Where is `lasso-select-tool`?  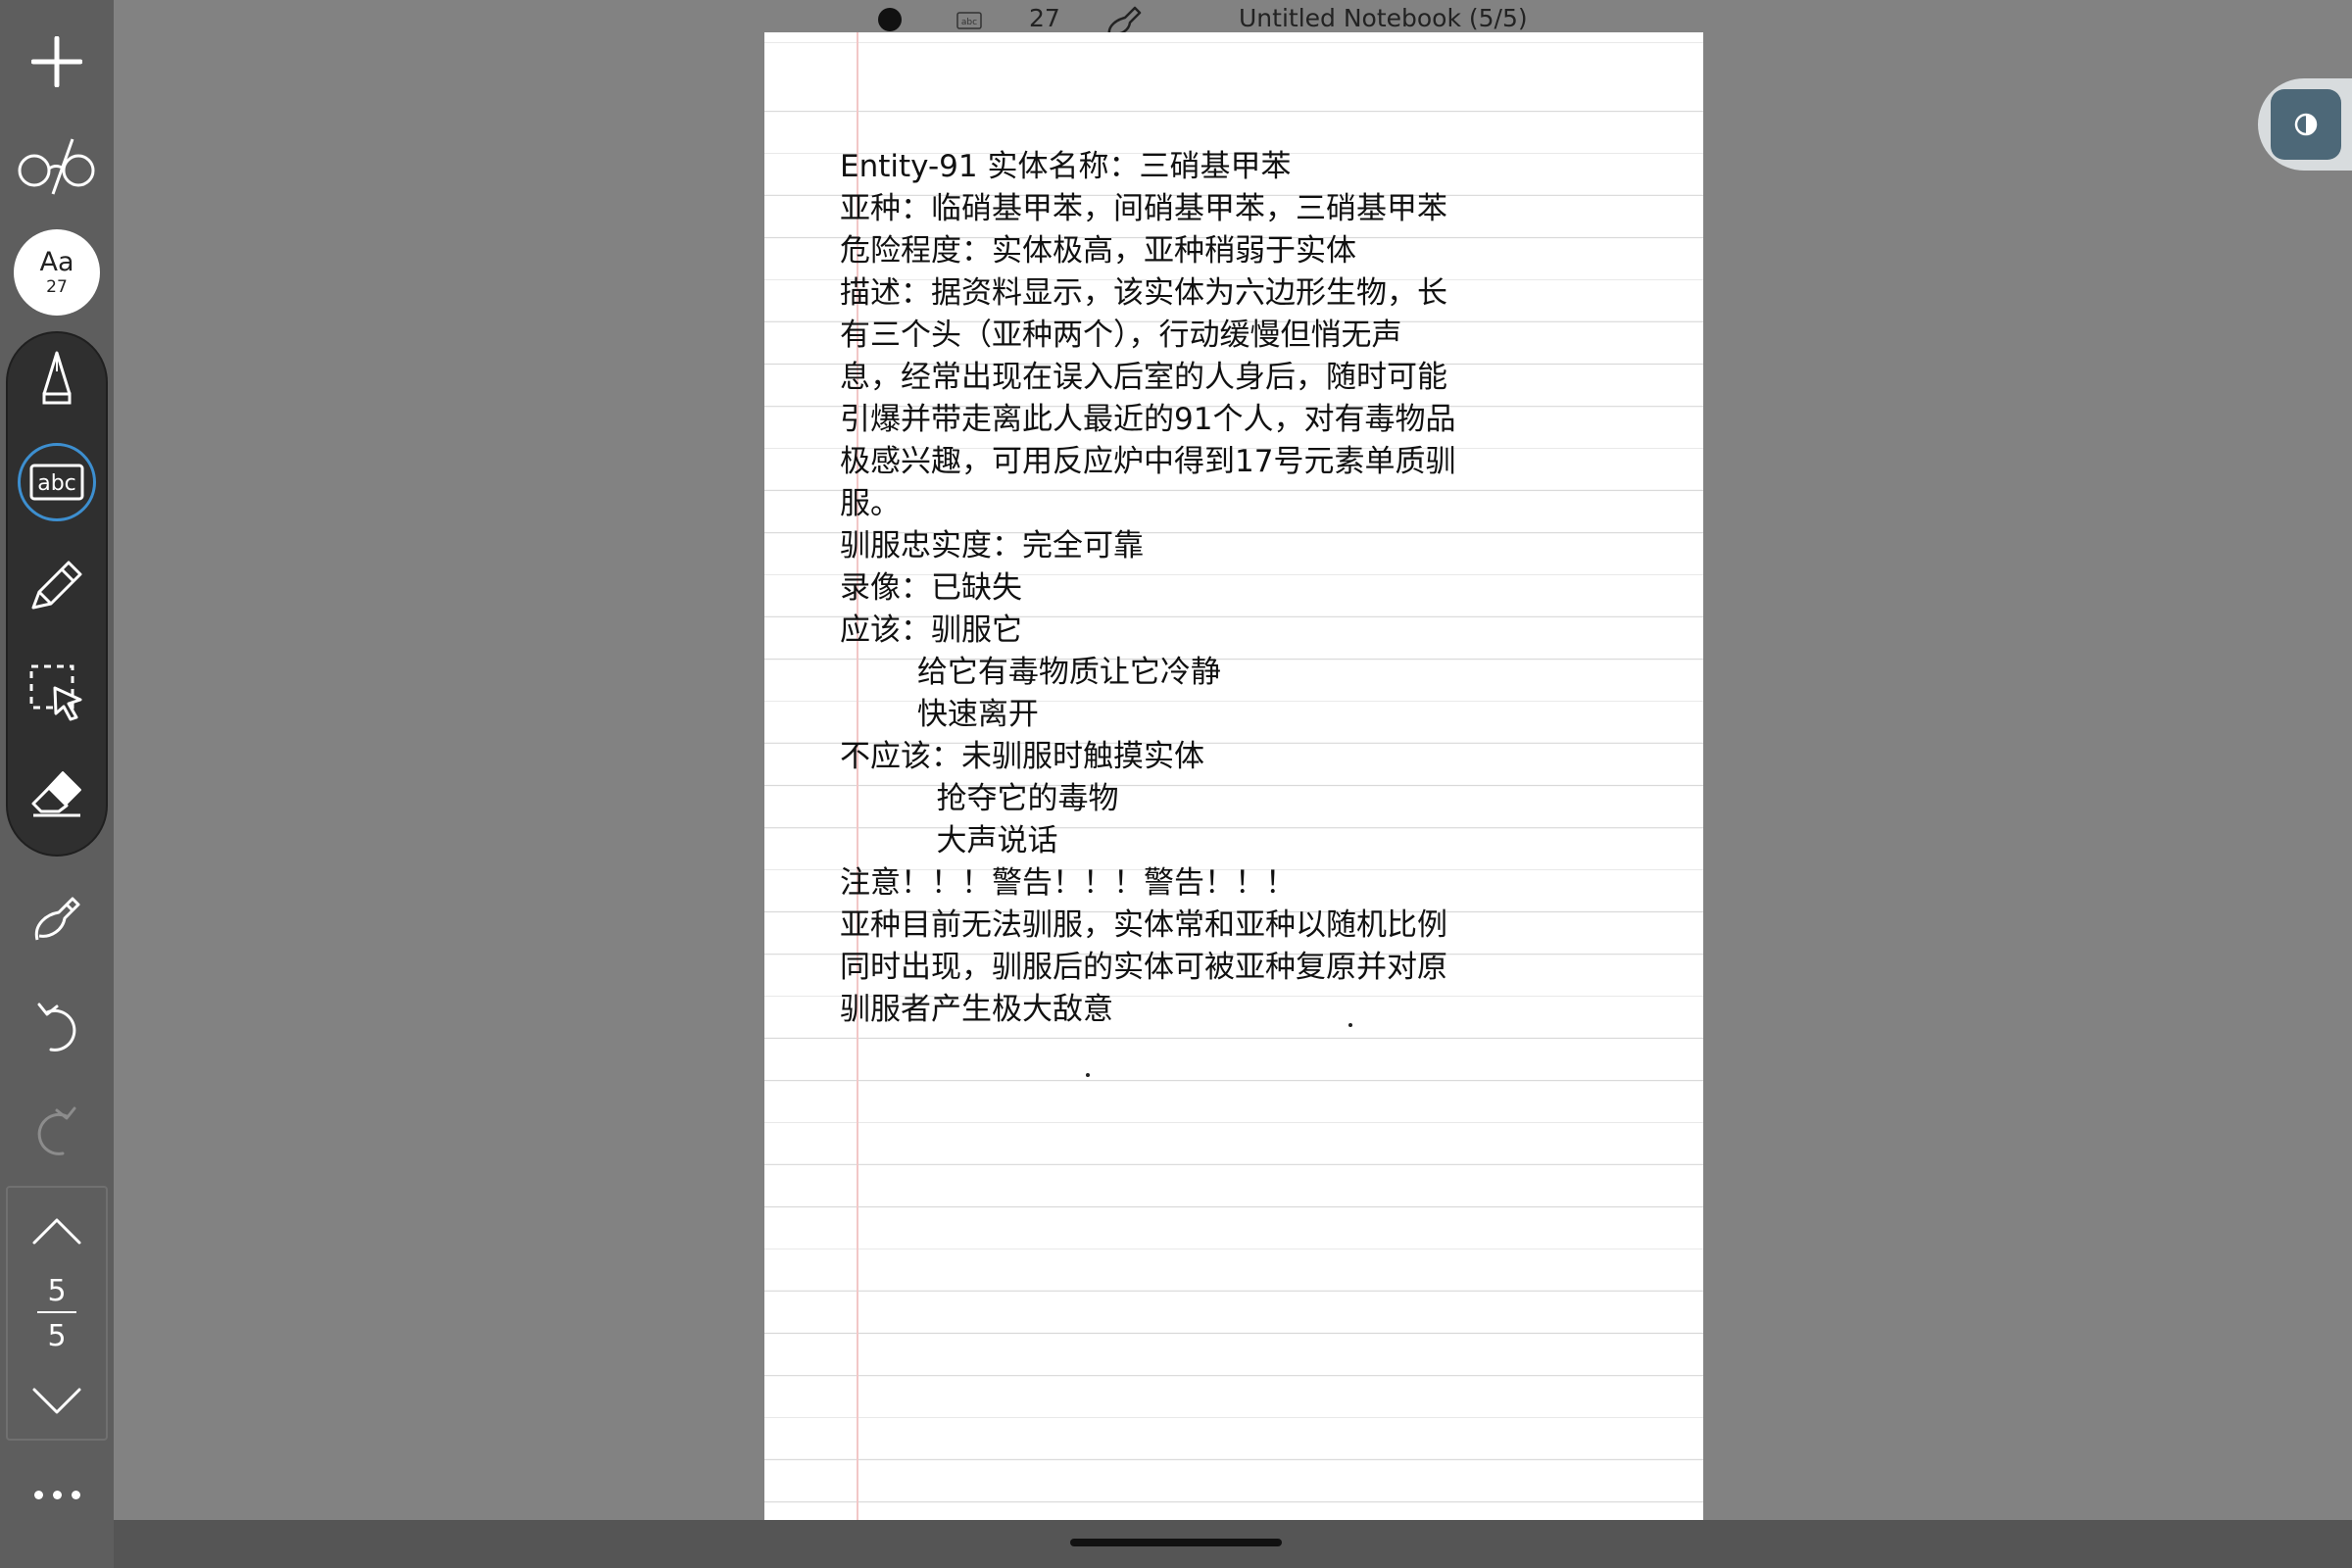
lasso-select-tool is located at coordinates (57, 692).